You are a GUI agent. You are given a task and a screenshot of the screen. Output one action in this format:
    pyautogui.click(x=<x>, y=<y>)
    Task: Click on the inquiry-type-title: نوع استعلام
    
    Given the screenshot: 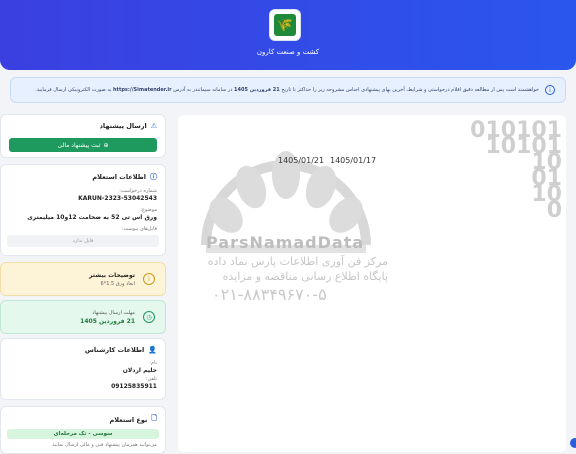 What is the action you would take?
    pyautogui.click(x=128, y=419)
    